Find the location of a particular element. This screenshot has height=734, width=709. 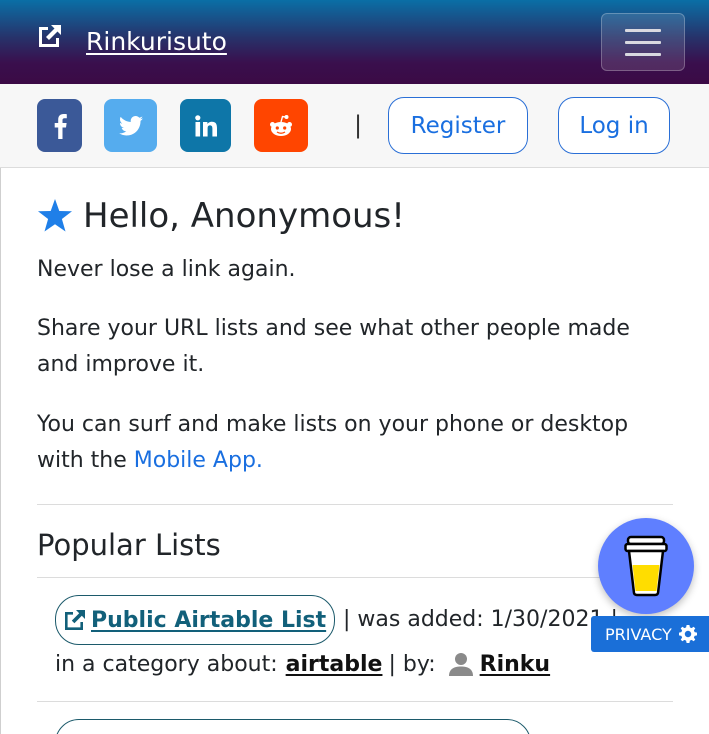

list-title-link: Public Airtable List is located at coordinates (208, 620).